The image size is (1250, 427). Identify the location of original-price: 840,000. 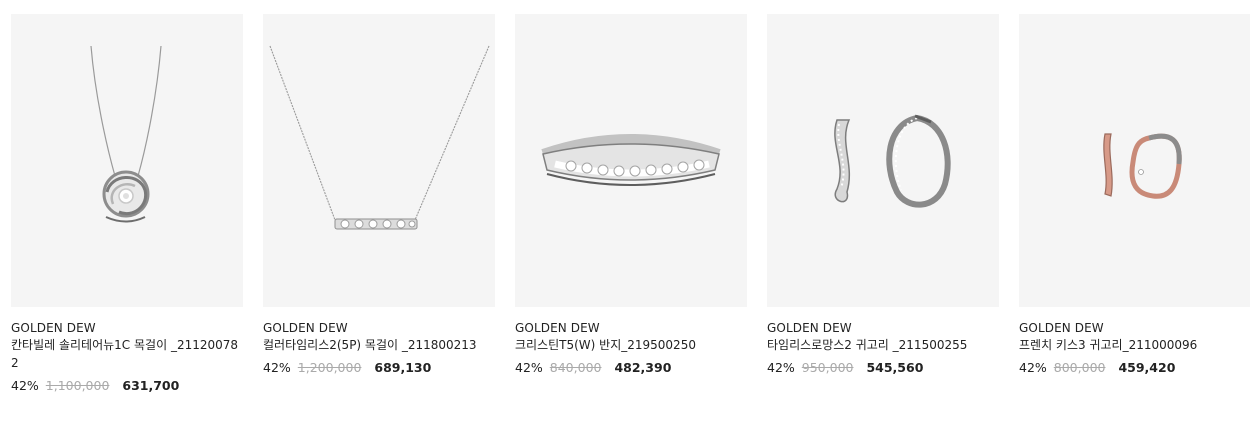
(575, 367).